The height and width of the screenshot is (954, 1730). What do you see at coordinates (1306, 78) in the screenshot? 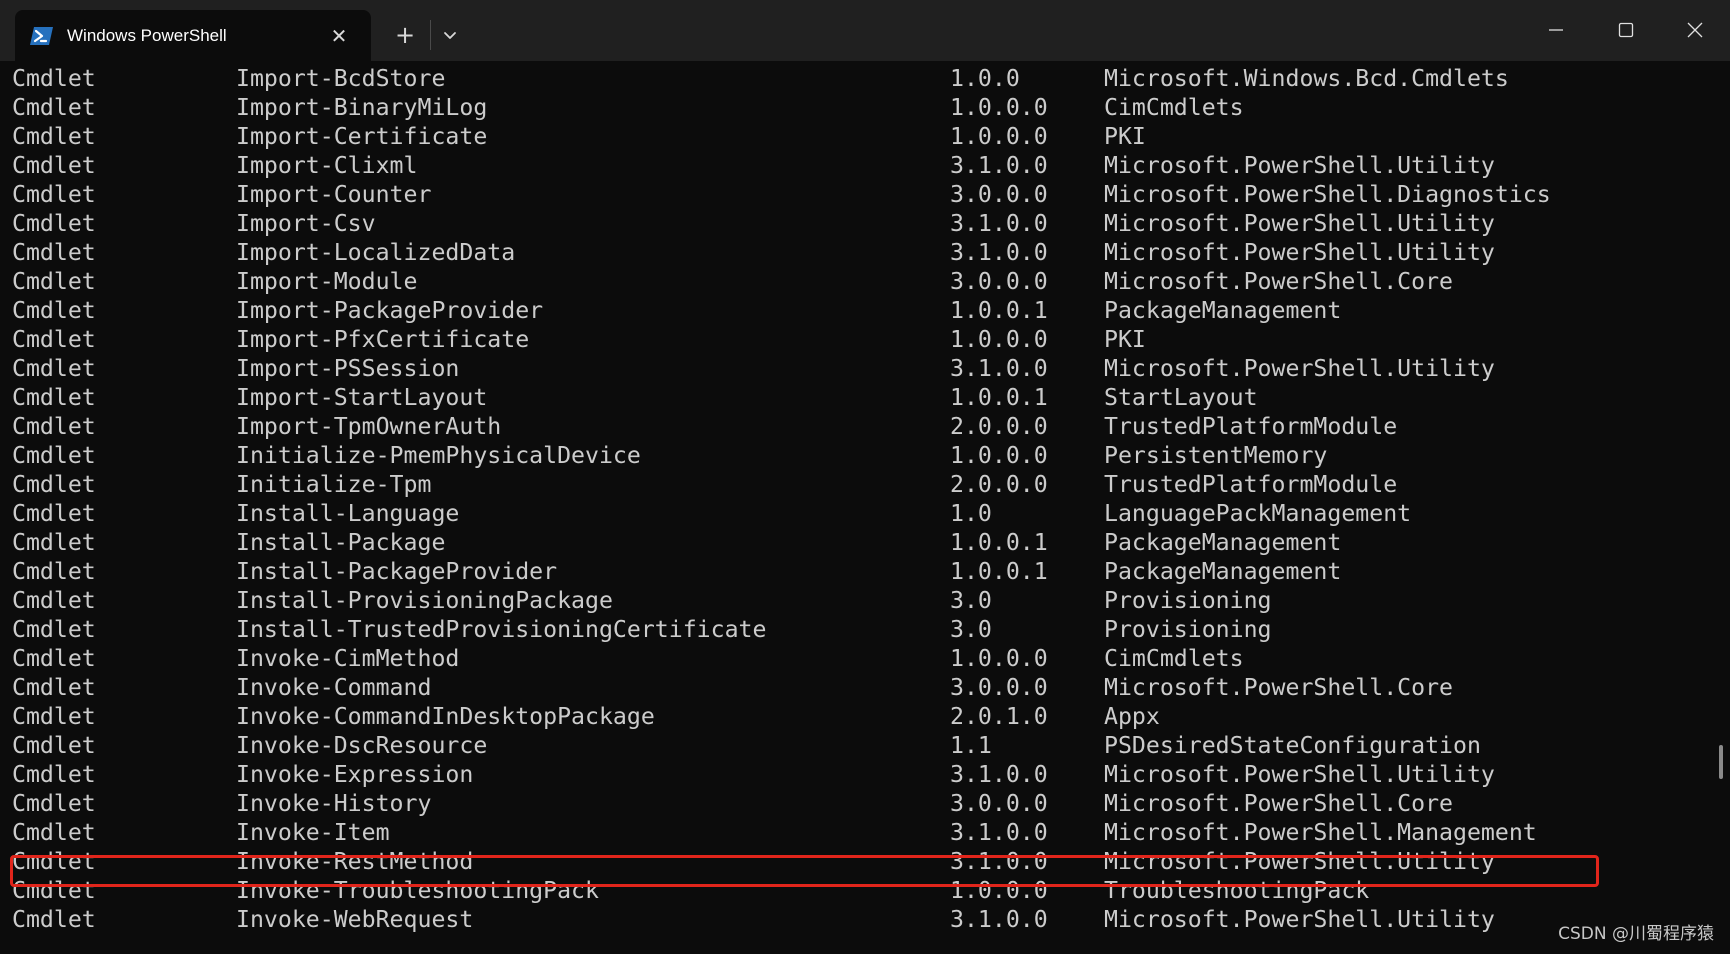
I see `command-source: Microsoft.Windows.Bcd.Cmdlets` at bounding box center [1306, 78].